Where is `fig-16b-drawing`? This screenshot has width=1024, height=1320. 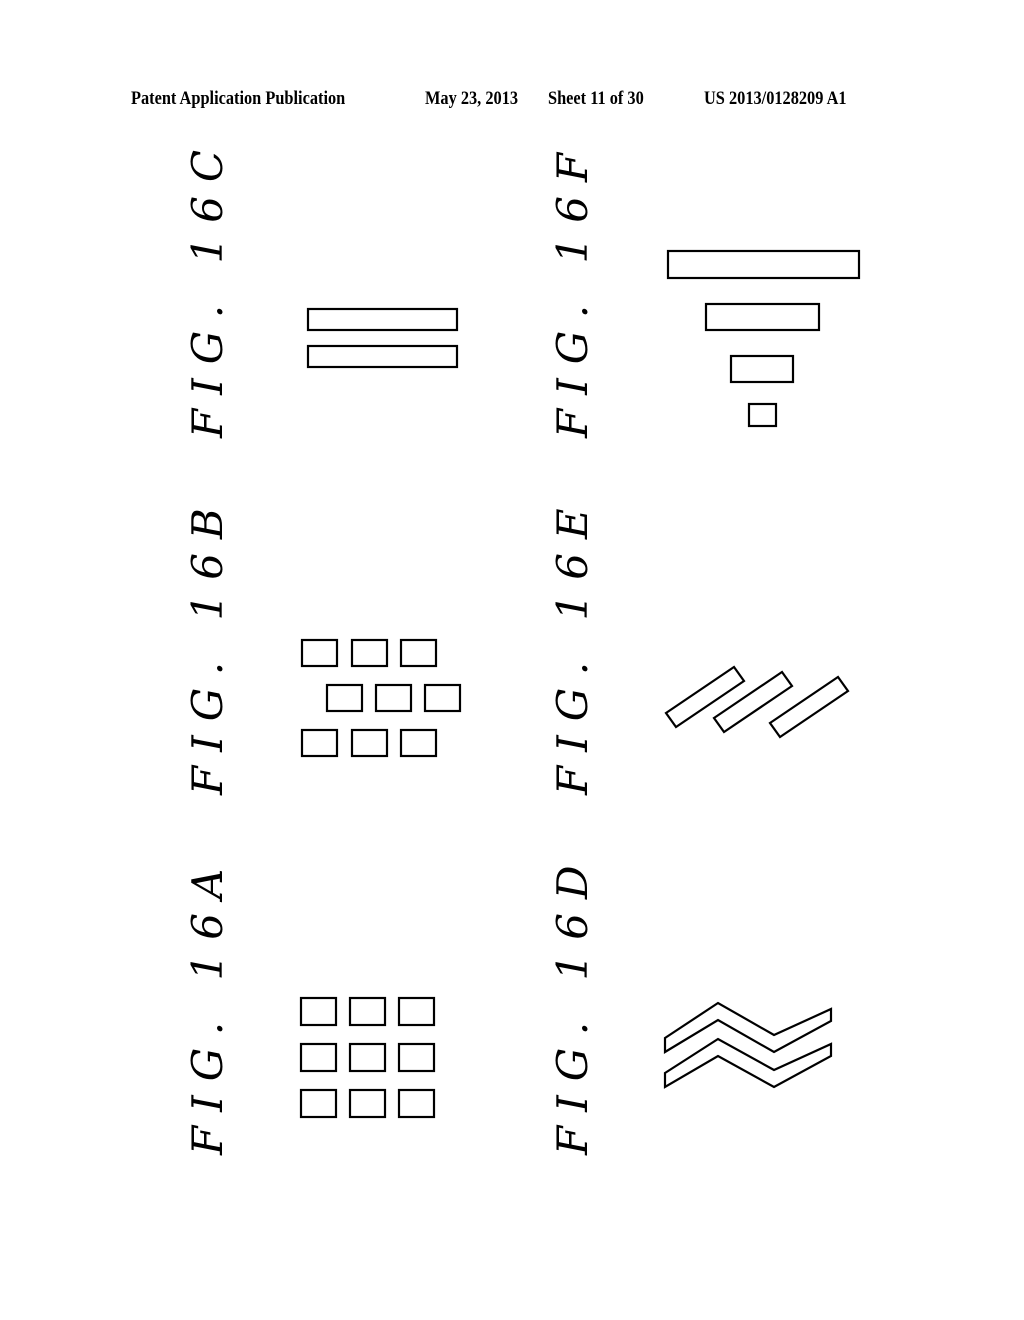 fig-16b-drawing is located at coordinates (381, 698).